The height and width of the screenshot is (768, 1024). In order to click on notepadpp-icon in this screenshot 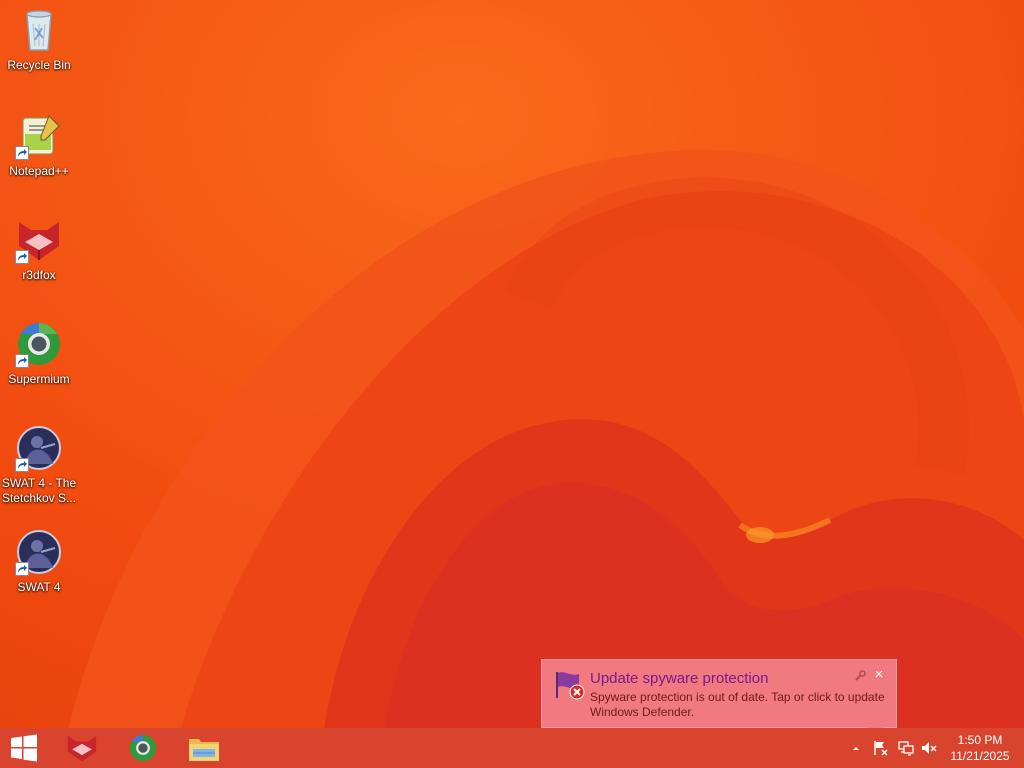, I will do `click(39, 136)`.